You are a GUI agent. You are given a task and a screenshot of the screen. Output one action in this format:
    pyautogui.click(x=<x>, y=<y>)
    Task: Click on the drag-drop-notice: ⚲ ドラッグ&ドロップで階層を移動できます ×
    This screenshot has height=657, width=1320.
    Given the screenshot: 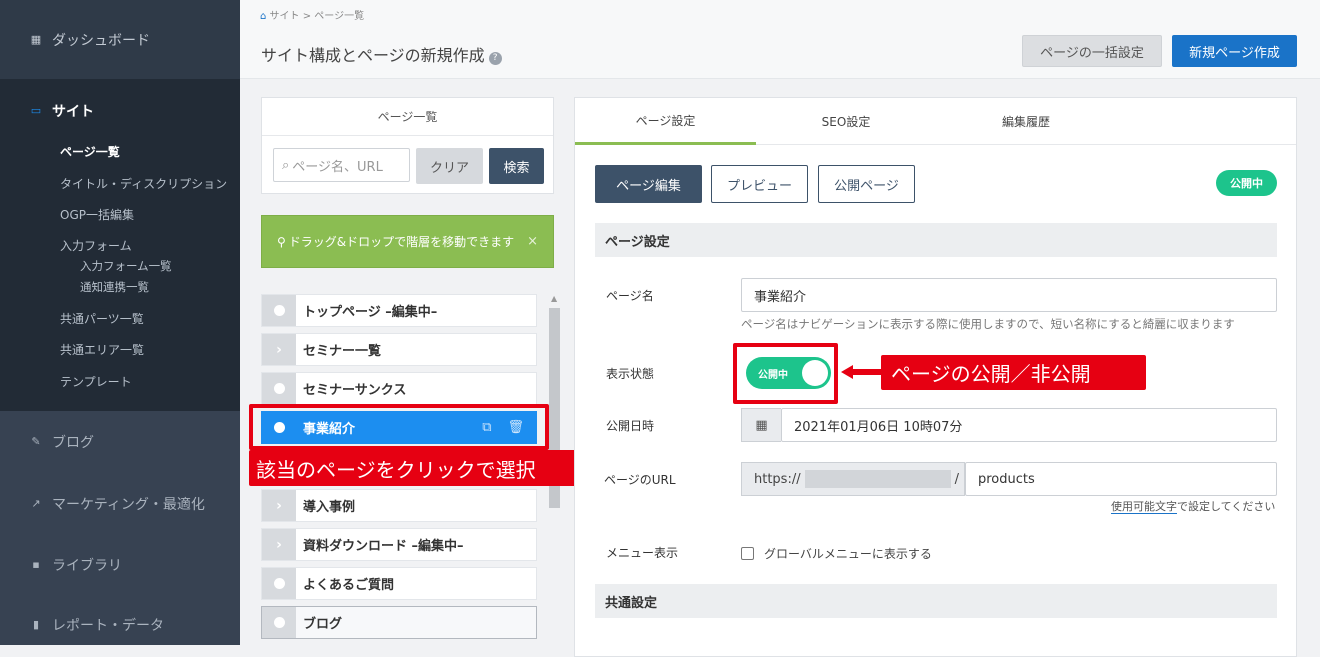 What is the action you would take?
    pyautogui.click(x=407, y=241)
    